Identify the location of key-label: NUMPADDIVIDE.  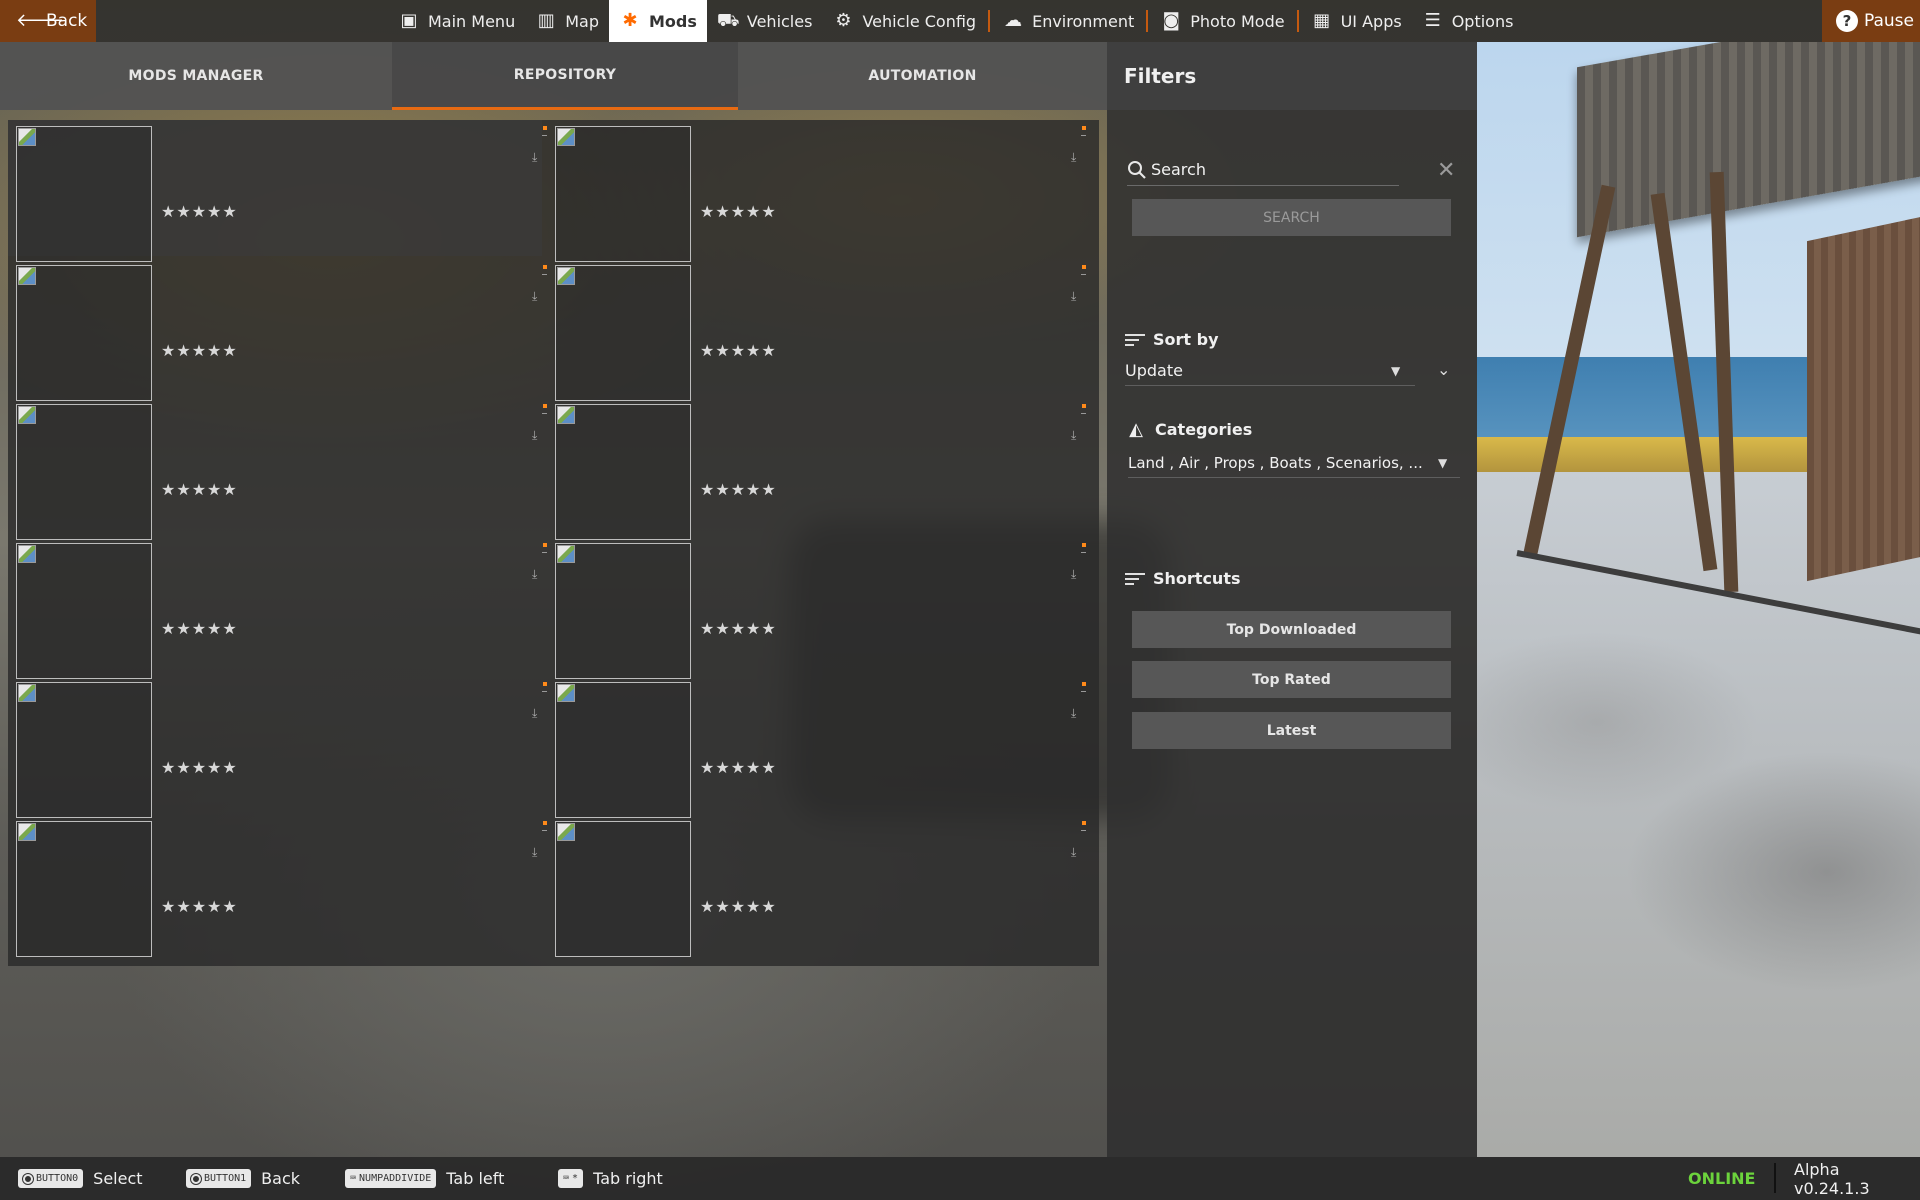
(395, 1178).